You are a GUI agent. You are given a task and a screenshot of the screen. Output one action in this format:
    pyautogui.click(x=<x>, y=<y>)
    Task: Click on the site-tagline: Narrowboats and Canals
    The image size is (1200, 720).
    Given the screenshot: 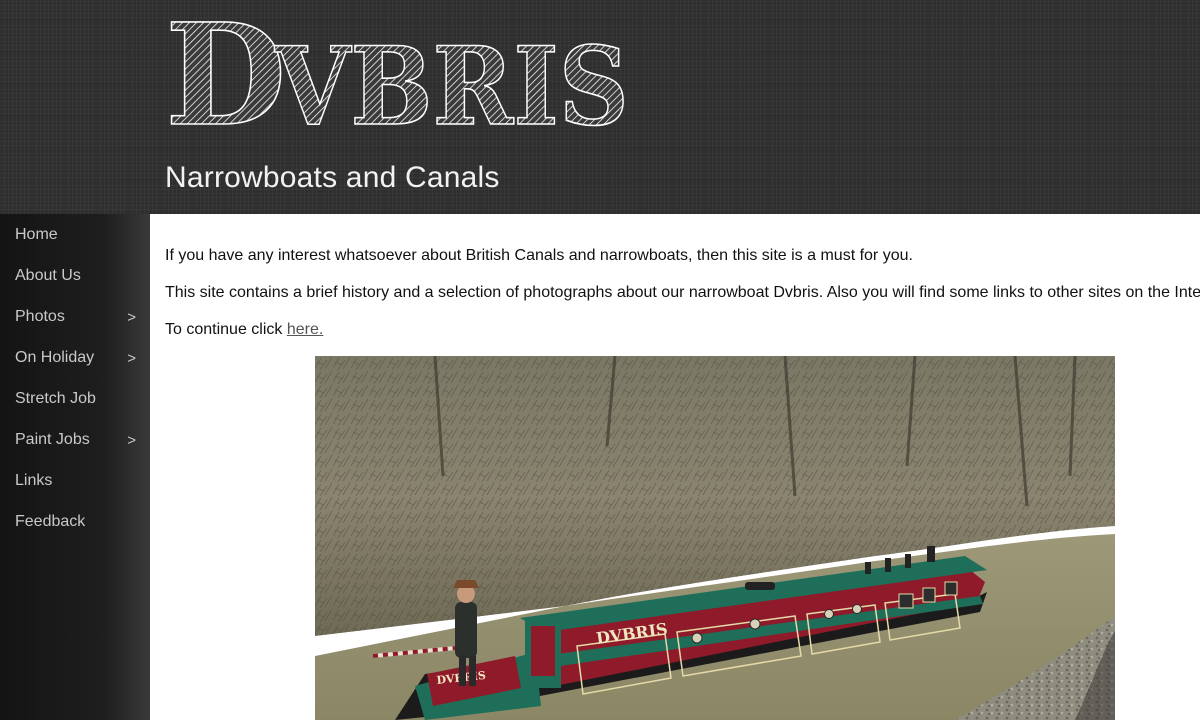 What is the action you would take?
    pyautogui.click(x=332, y=177)
    